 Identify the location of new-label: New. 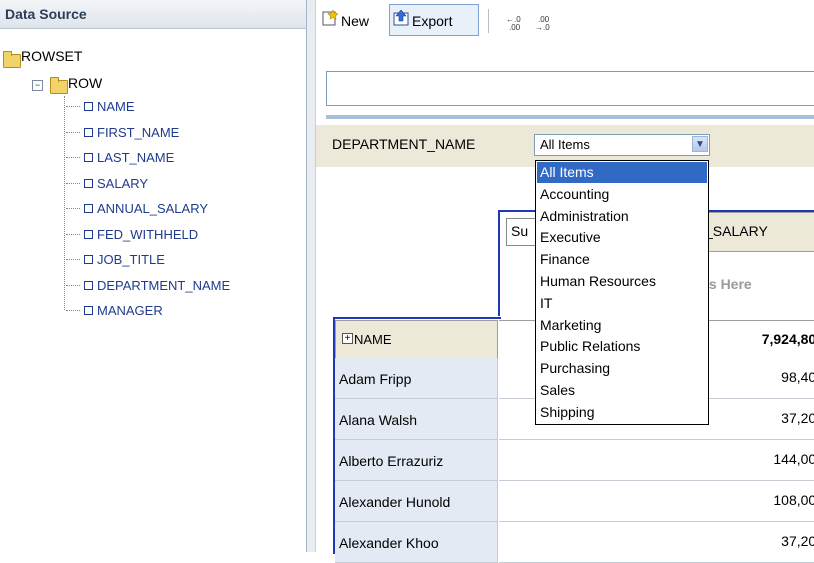
(355, 21).